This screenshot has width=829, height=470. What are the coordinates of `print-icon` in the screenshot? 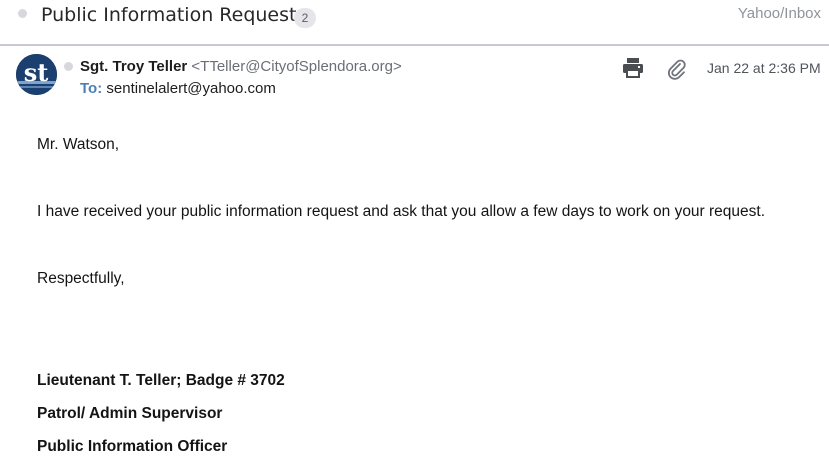 It's located at (633, 68).